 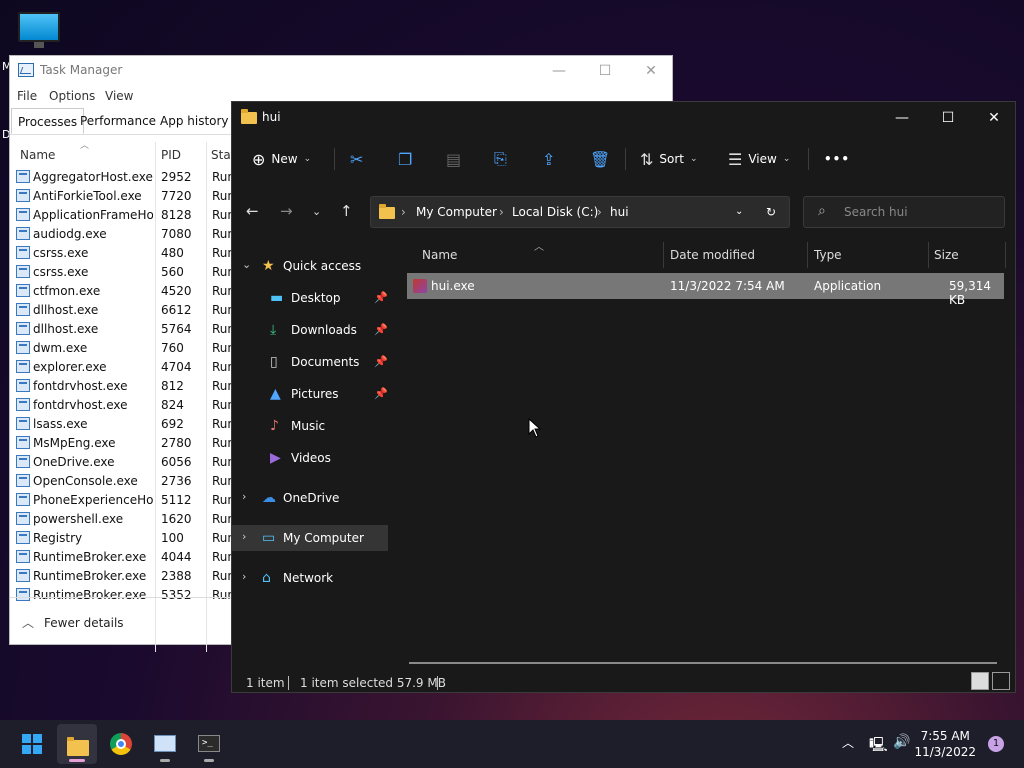 What do you see at coordinates (130, 196) in the screenshot?
I see `table-row: AntiForkieTool.exe 7720 Run` at bounding box center [130, 196].